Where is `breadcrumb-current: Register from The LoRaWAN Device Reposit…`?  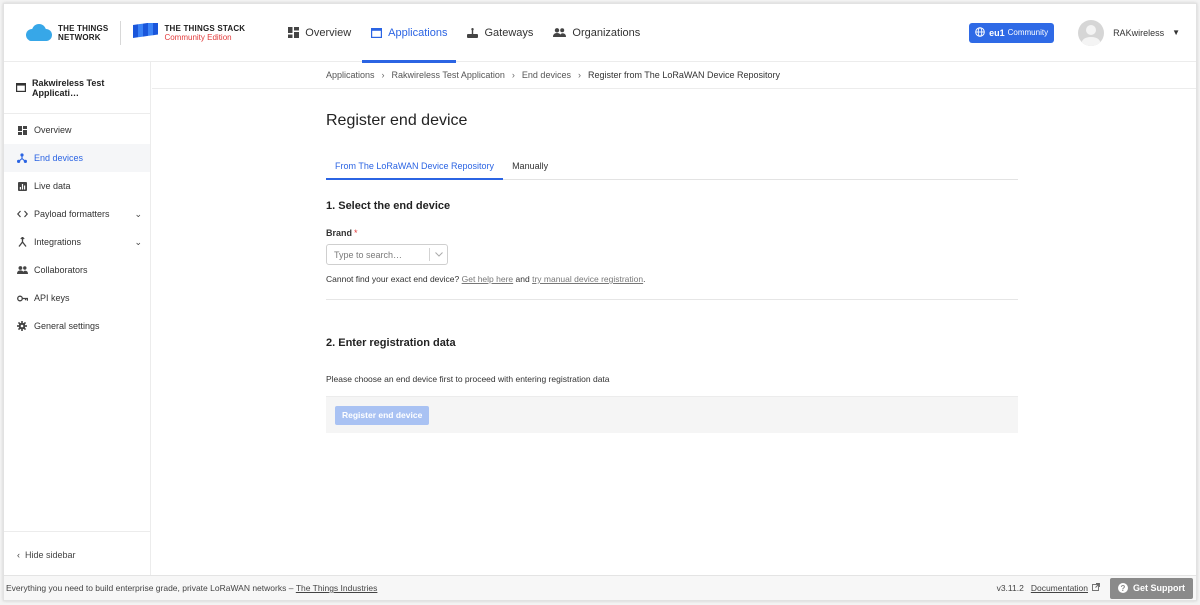 breadcrumb-current: Register from The LoRaWAN Device Reposit… is located at coordinates (684, 75).